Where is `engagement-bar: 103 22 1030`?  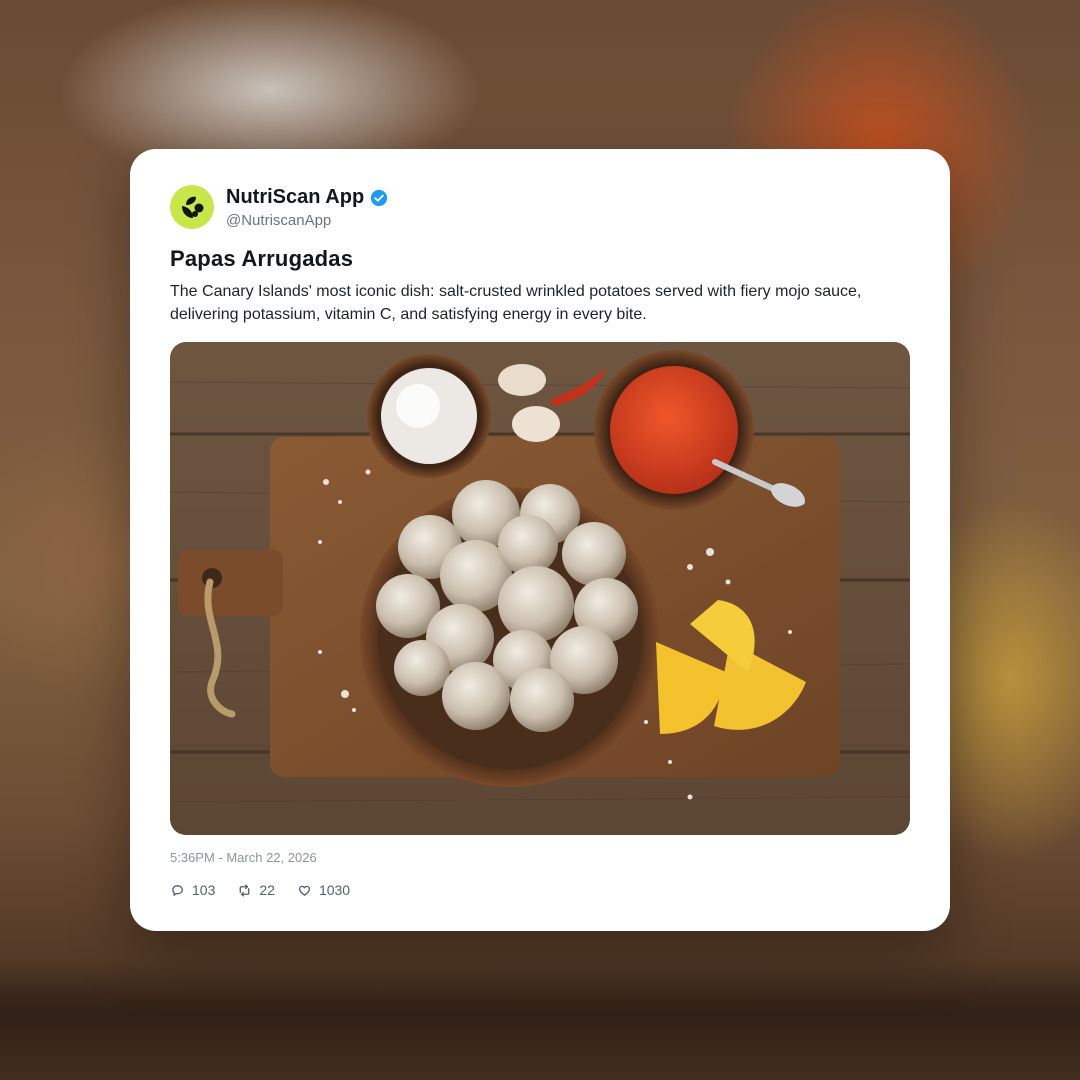
engagement-bar: 103 22 1030 is located at coordinates (260, 890).